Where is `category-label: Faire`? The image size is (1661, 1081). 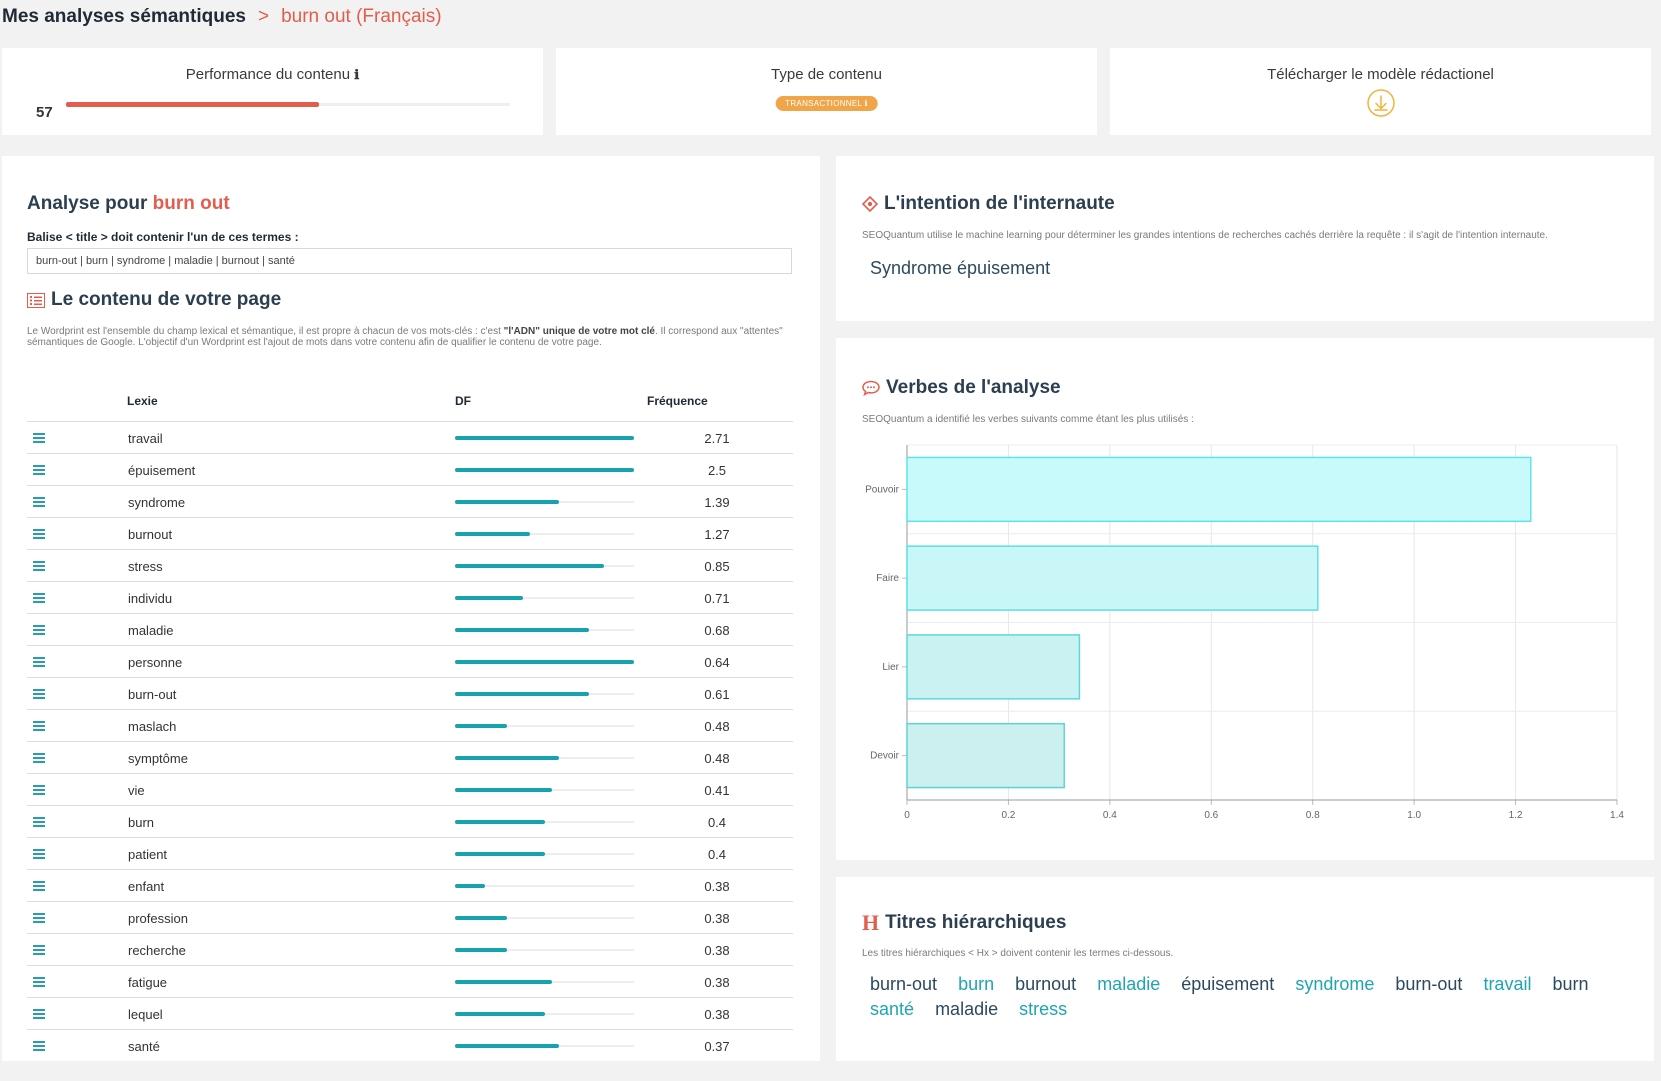
category-label: Faire is located at coordinates (887, 578).